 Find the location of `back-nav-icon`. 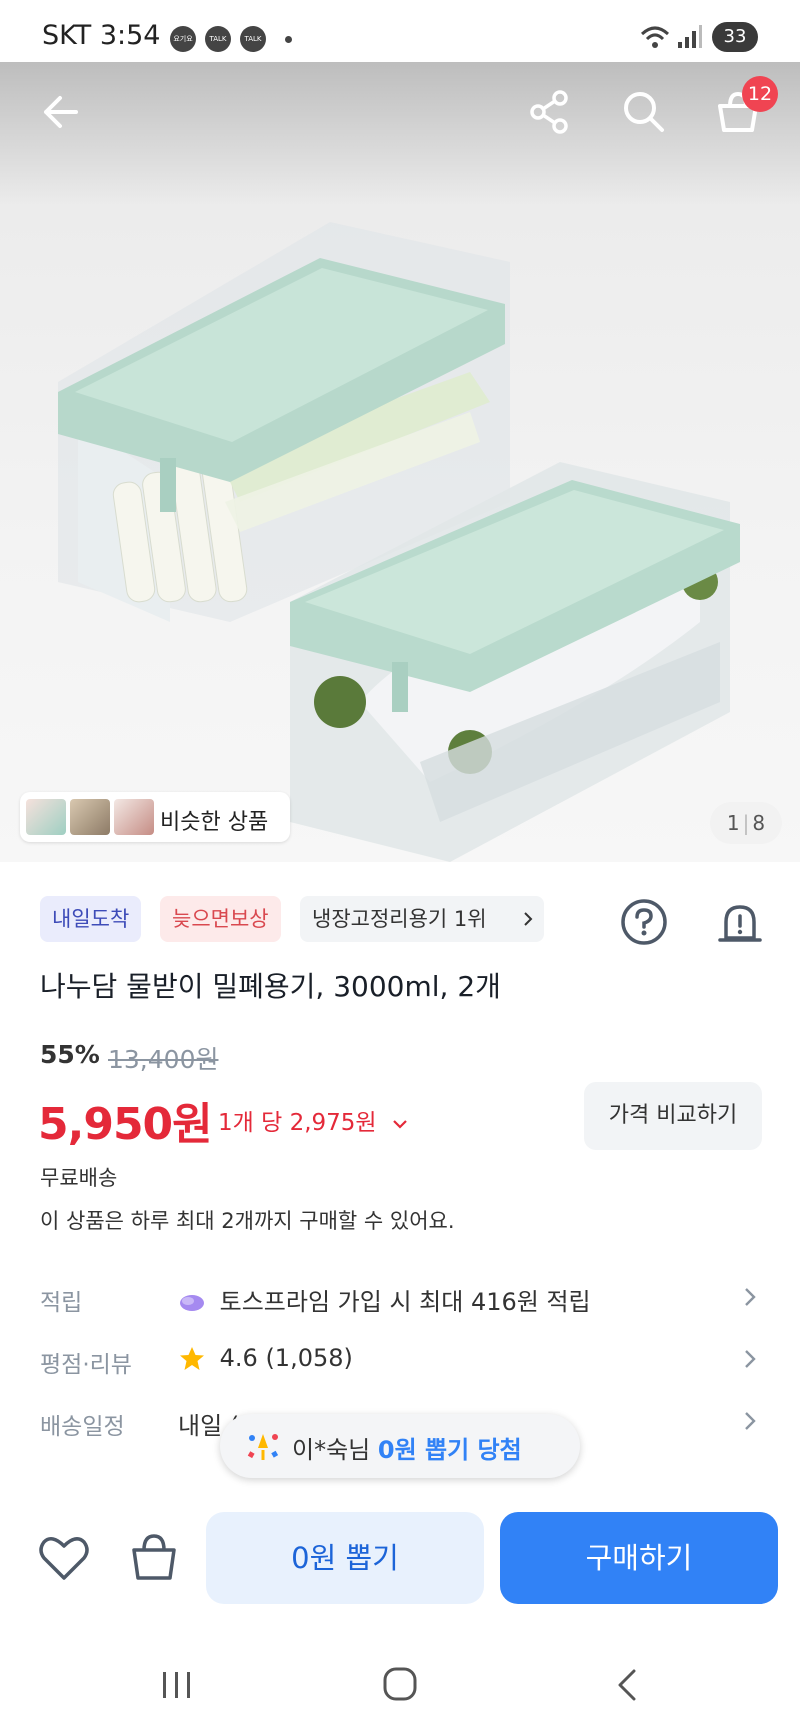

back-nav-icon is located at coordinates (627, 1685).